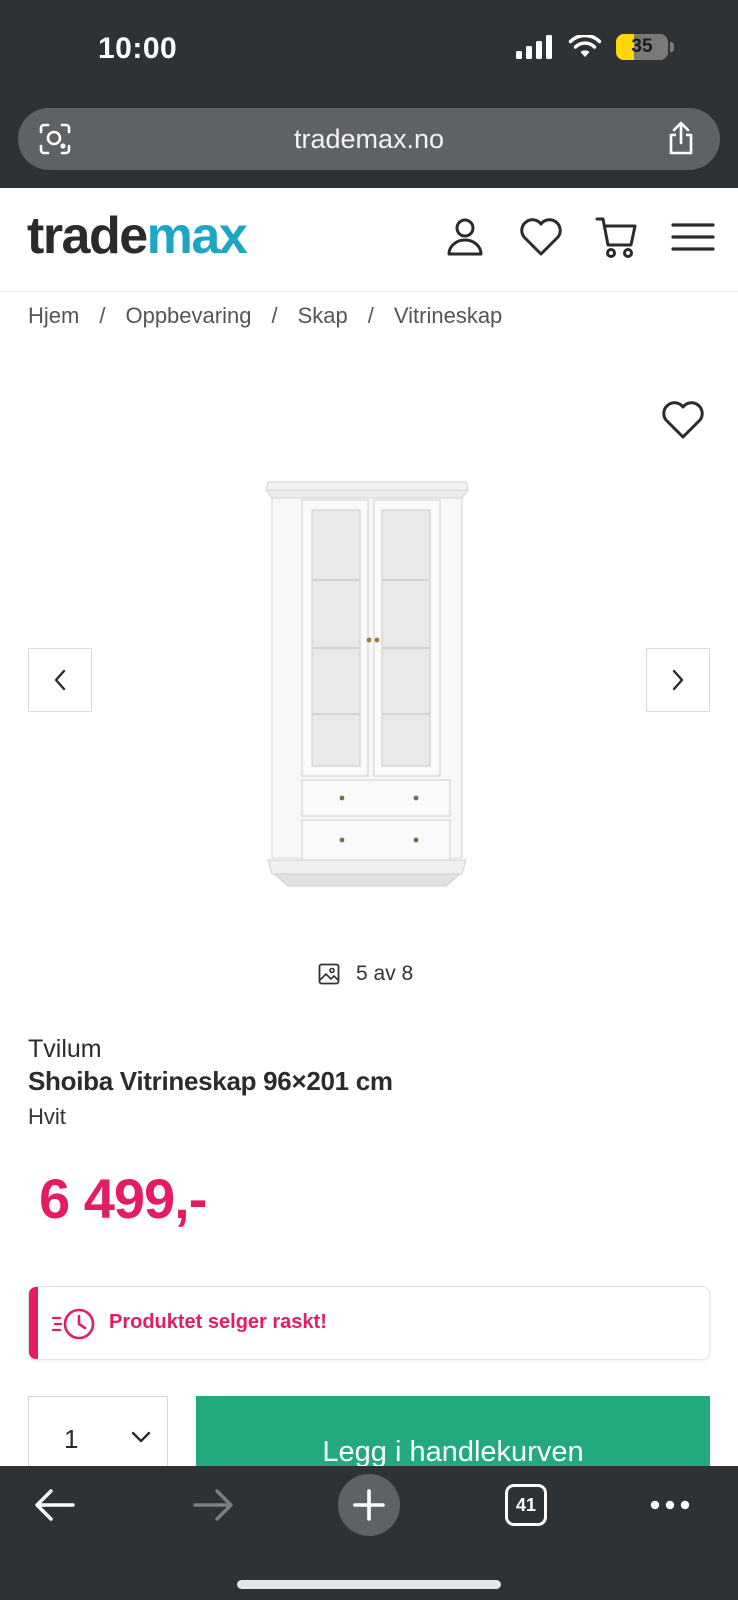  What do you see at coordinates (617, 237) in the screenshot?
I see `cart-icon` at bounding box center [617, 237].